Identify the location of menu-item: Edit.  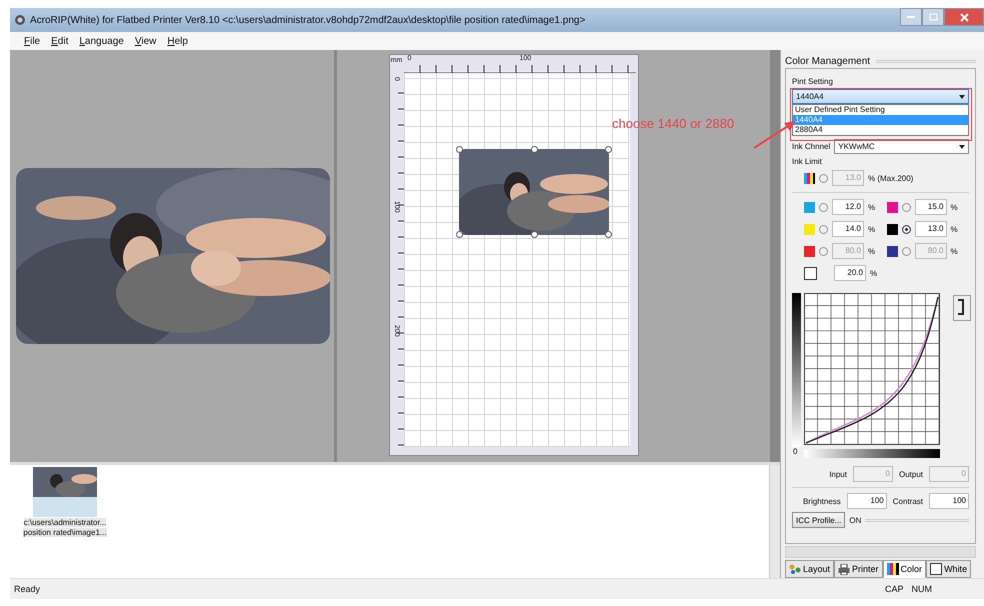
(59, 41).